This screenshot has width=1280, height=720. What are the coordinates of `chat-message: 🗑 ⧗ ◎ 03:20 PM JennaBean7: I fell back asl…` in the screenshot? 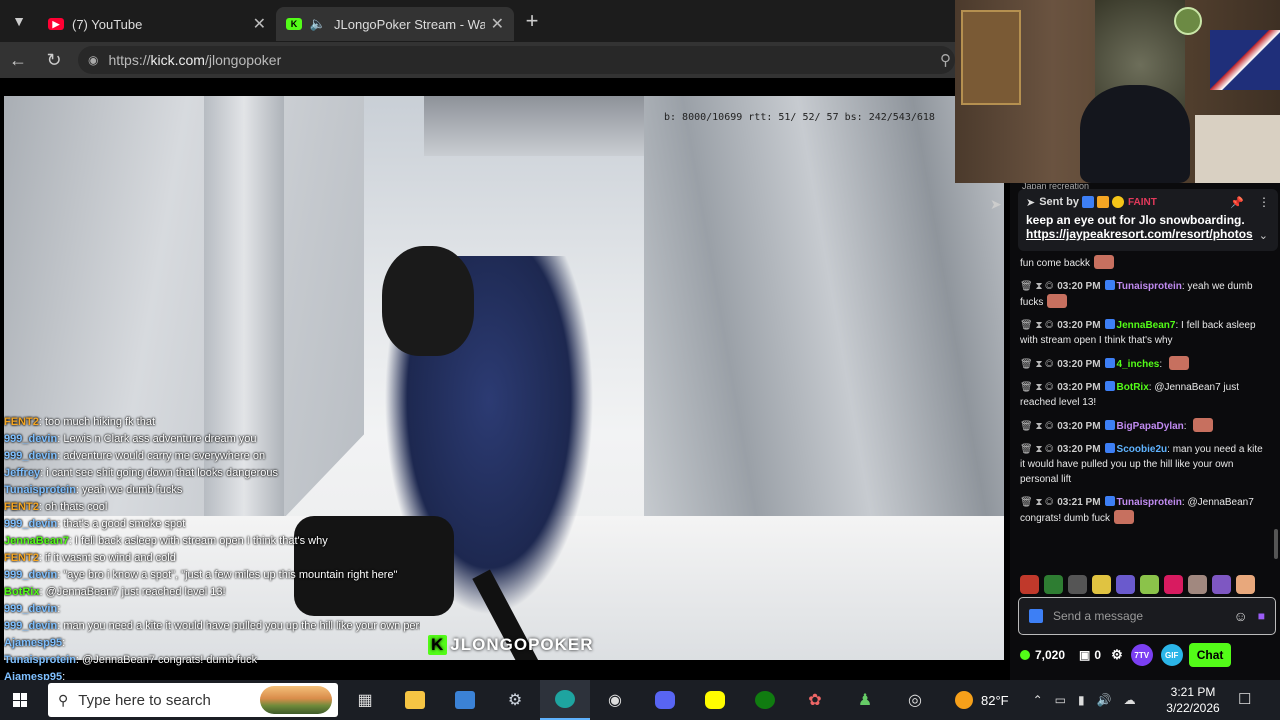 It's located at (1145, 333).